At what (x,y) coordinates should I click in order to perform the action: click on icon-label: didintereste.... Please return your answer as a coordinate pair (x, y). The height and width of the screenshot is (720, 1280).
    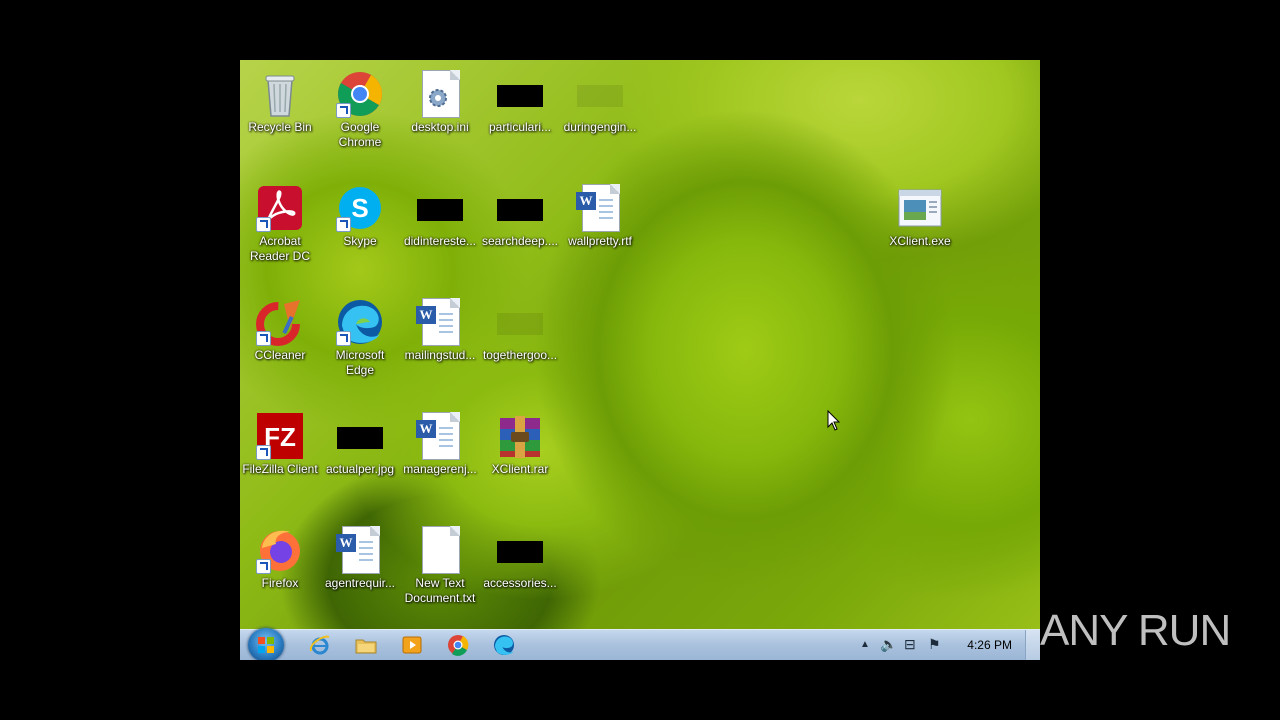
    Looking at the image, I should click on (440, 241).